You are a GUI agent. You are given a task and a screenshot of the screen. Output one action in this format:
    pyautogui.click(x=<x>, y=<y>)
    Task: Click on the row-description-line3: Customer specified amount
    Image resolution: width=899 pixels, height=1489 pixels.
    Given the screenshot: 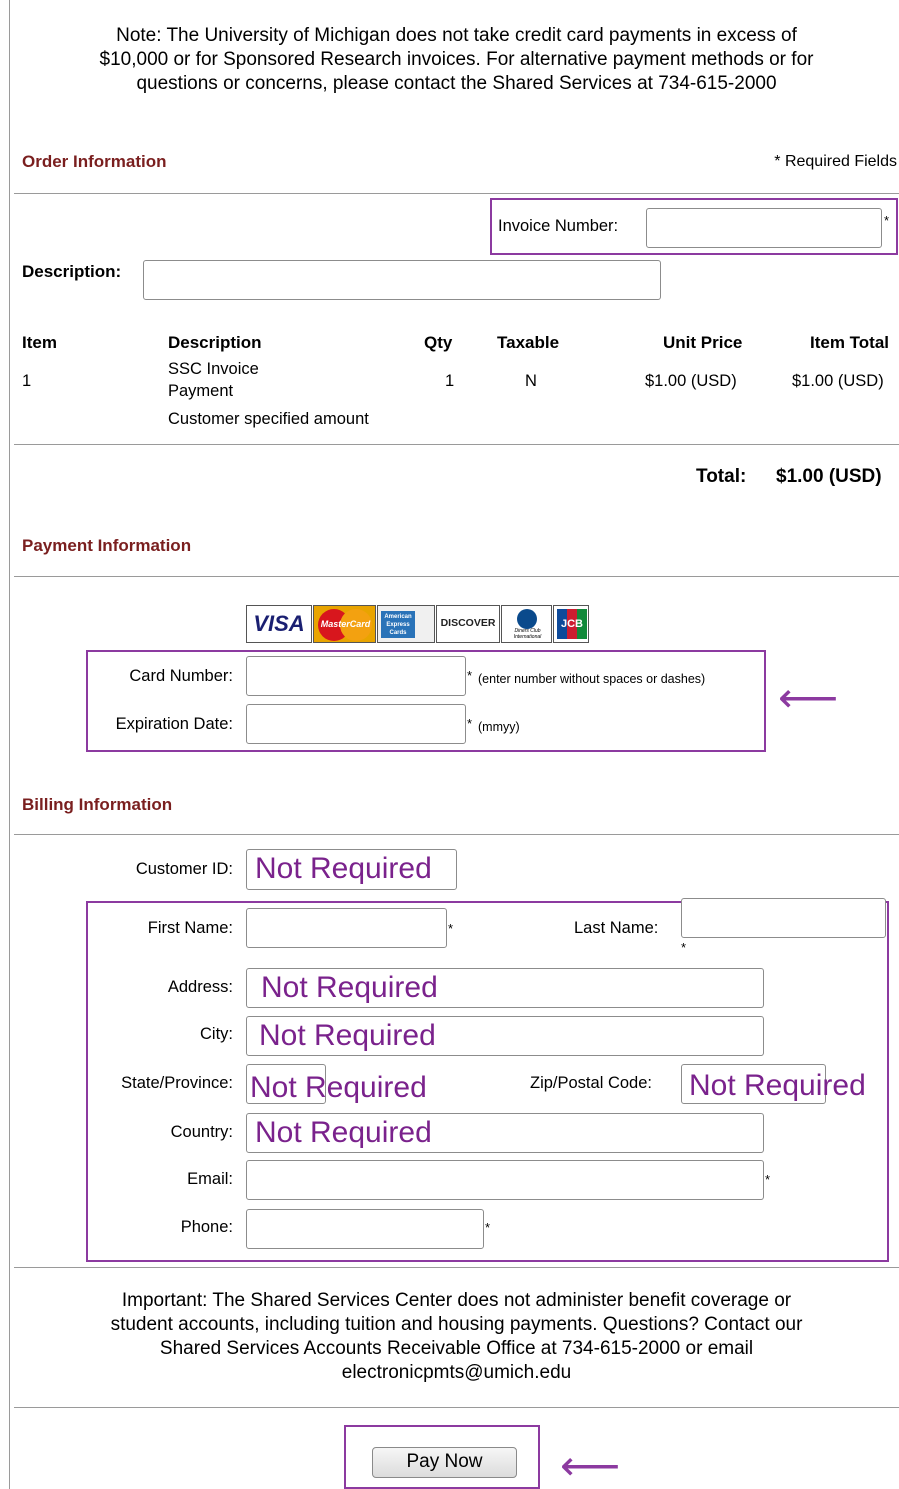 What is the action you would take?
    pyautogui.click(x=268, y=419)
    